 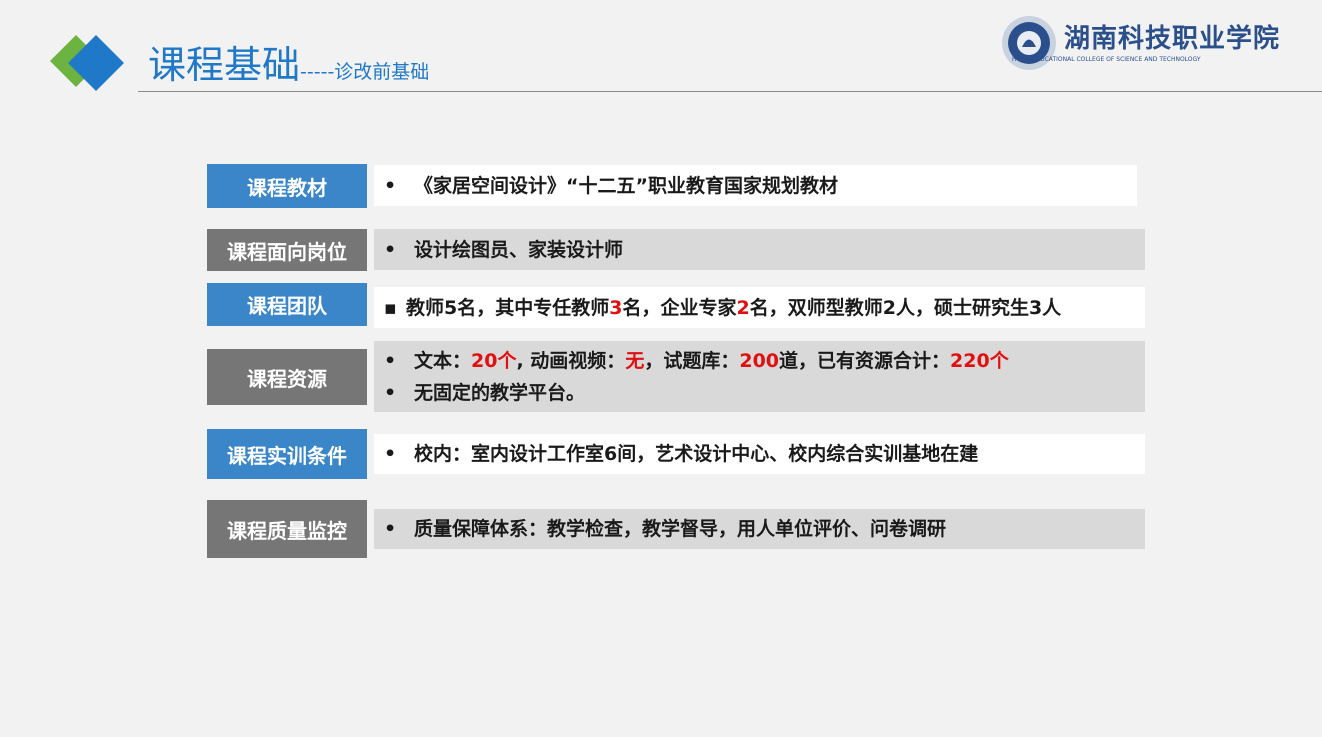 I want to click on row-text: , 动画视频：, so click(x=571, y=360).